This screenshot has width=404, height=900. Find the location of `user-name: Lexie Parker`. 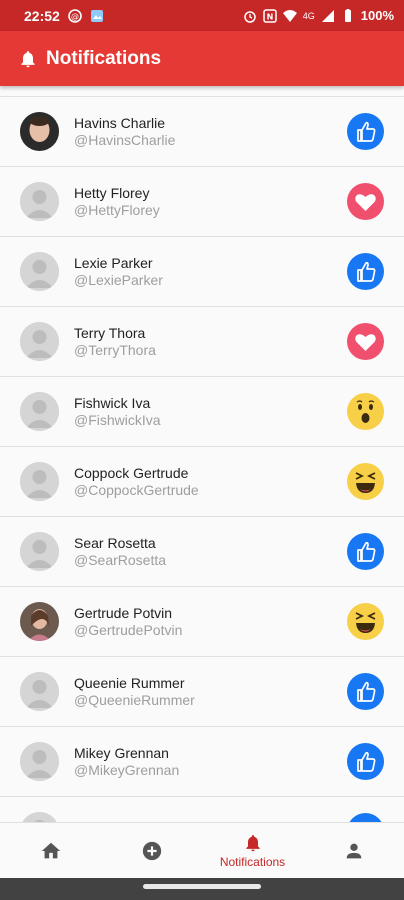

user-name: Lexie Parker is located at coordinates (113, 262).